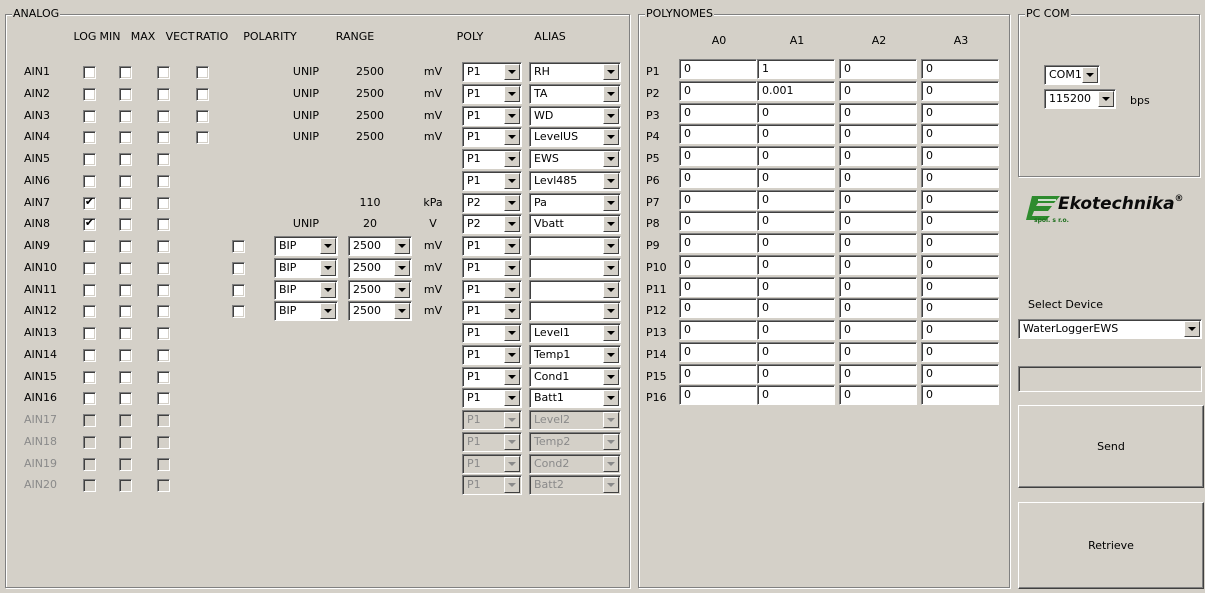  What do you see at coordinates (575, 398) in the screenshot?
I see `alias-select: Batt1` at bounding box center [575, 398].